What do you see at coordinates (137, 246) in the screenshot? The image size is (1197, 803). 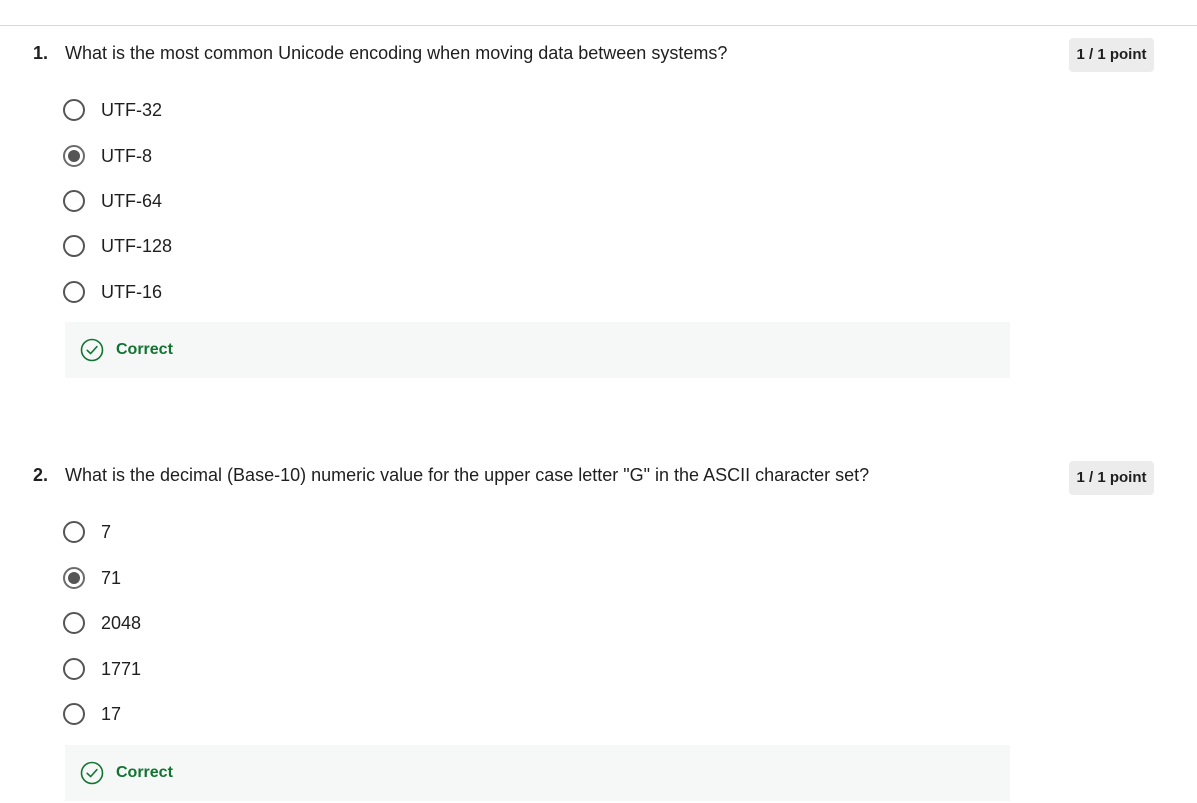 I see `option-label: UTF-128` at bounding box center [137, 246].